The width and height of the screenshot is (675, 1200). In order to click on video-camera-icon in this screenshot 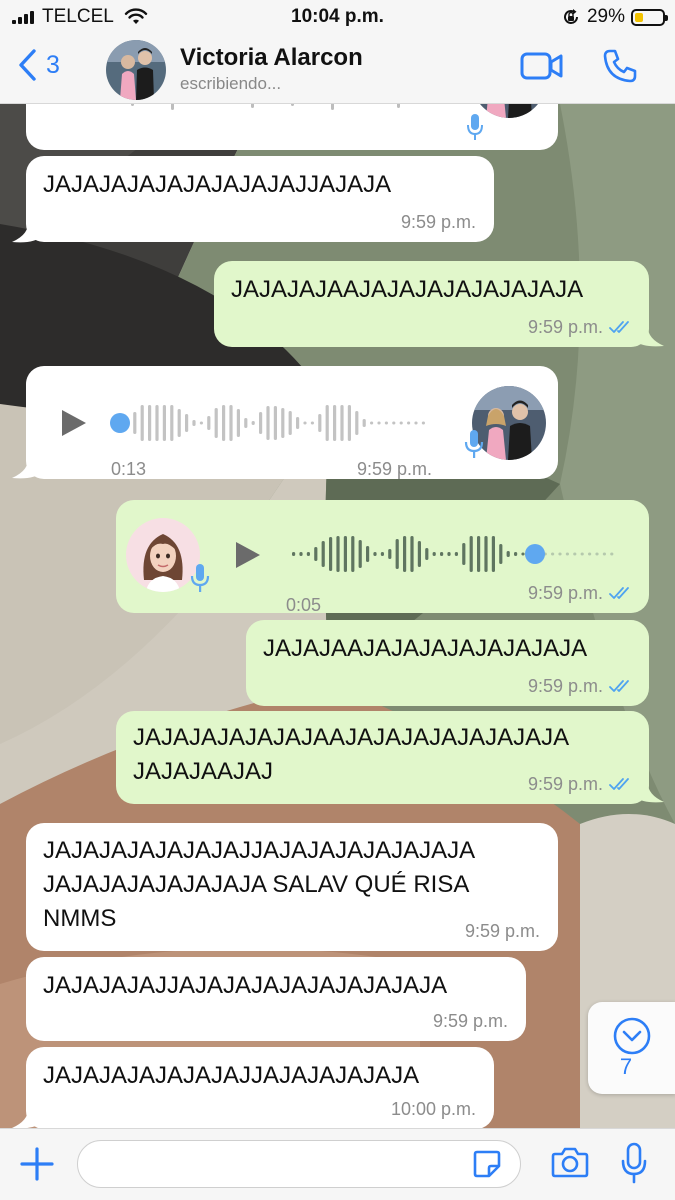, I will do `click(541, 66)`.